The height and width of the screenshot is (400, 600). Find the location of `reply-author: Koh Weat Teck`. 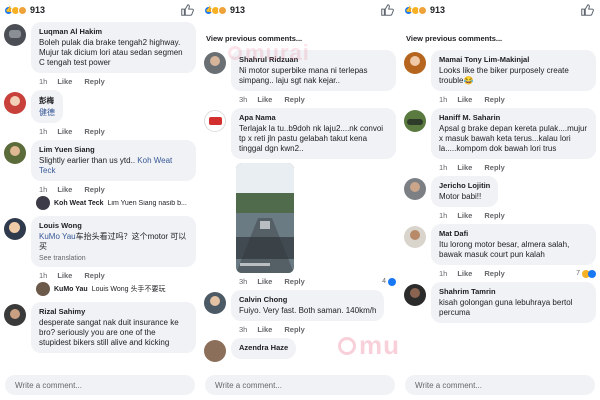

reply-author: Koh Weat Teck is located at coordinates (79, 203).